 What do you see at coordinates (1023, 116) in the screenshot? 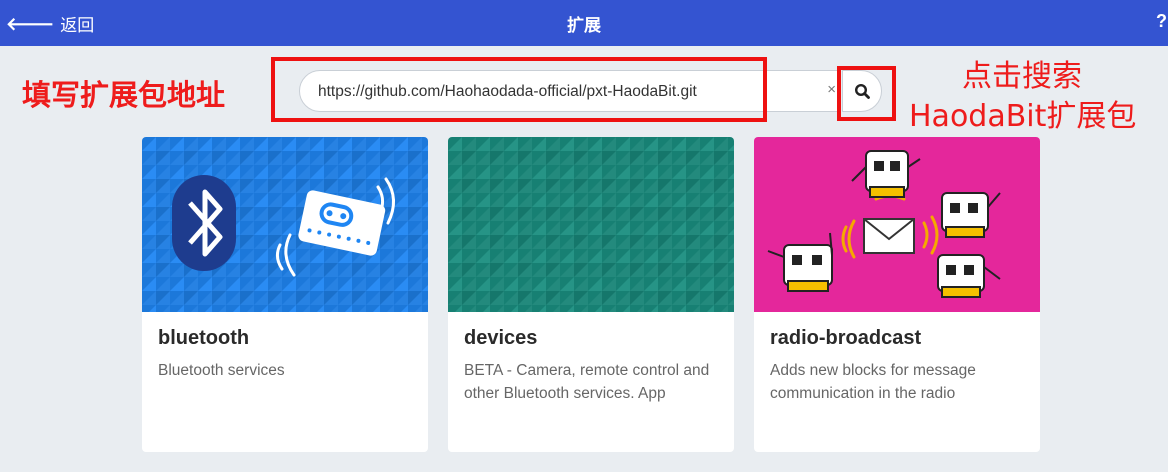
I see `annotation-haodabit: HaodaBit扩展包` at bounding box center [1023, 116].